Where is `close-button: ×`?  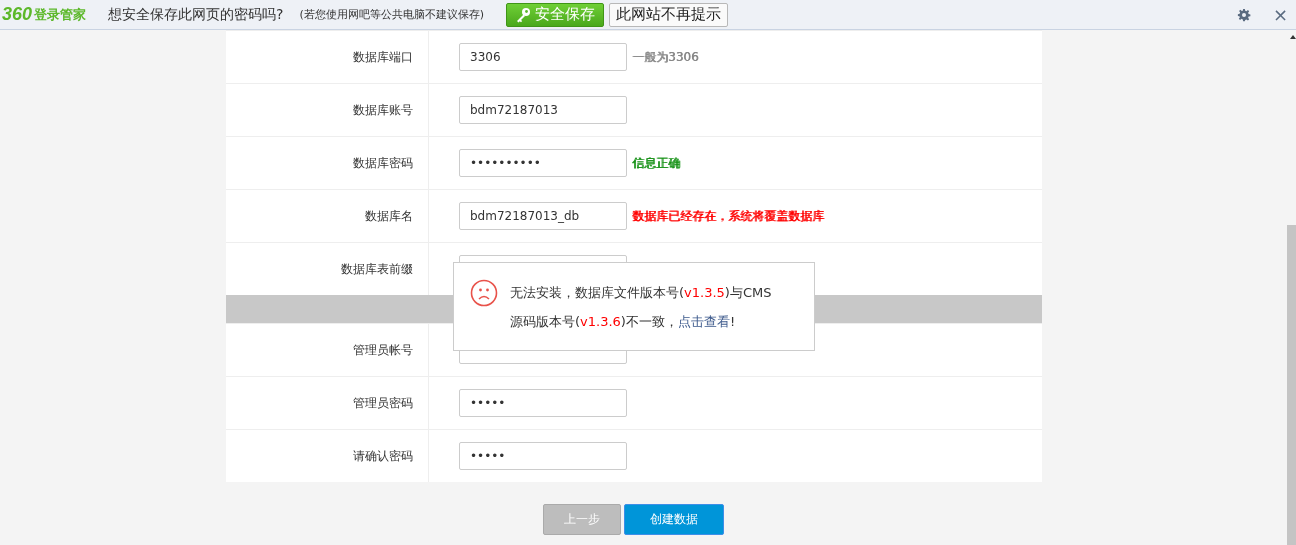
close-button: × is located at coordinates (1280, 14).